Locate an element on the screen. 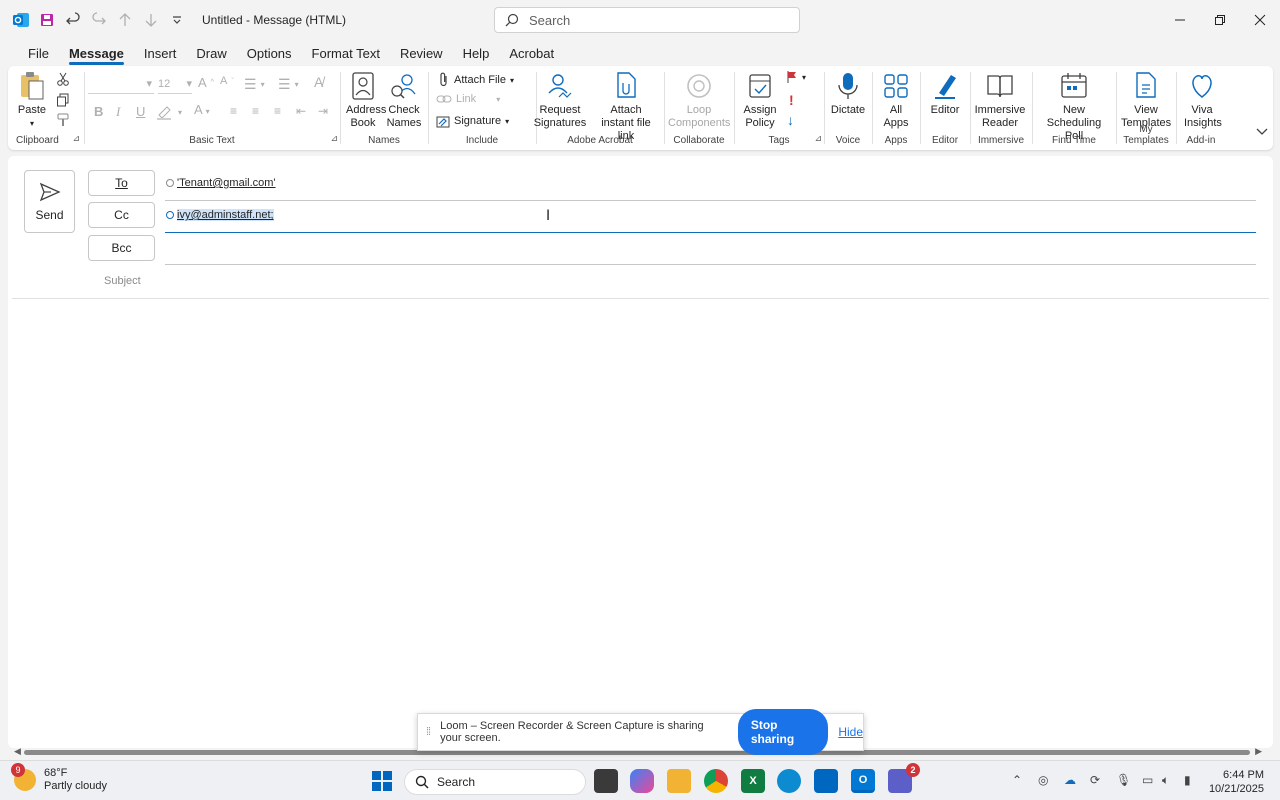 This screenshot has width=1280, height=800. tab-message: Message is located at coordinates (96, 53).